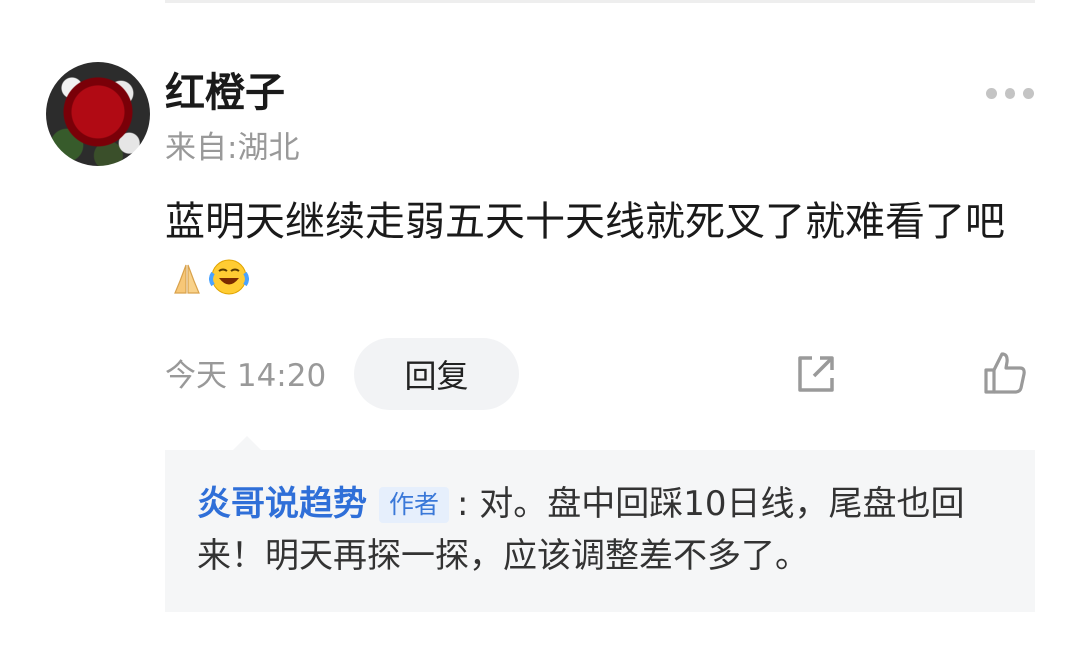  I want to click on timestamp: 今天 14:20, so click(246, 376).